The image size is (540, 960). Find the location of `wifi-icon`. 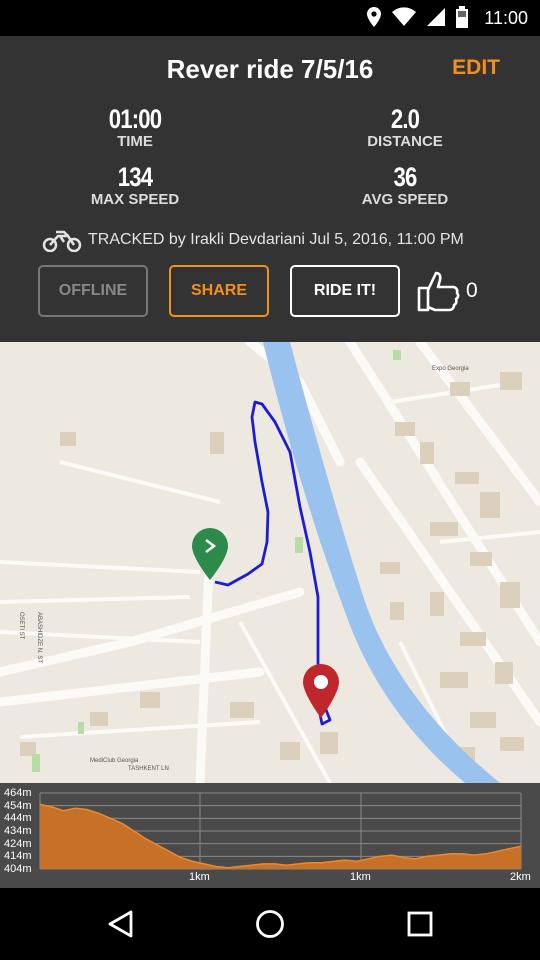

wifi-icon is located at coordinates (404, 17).